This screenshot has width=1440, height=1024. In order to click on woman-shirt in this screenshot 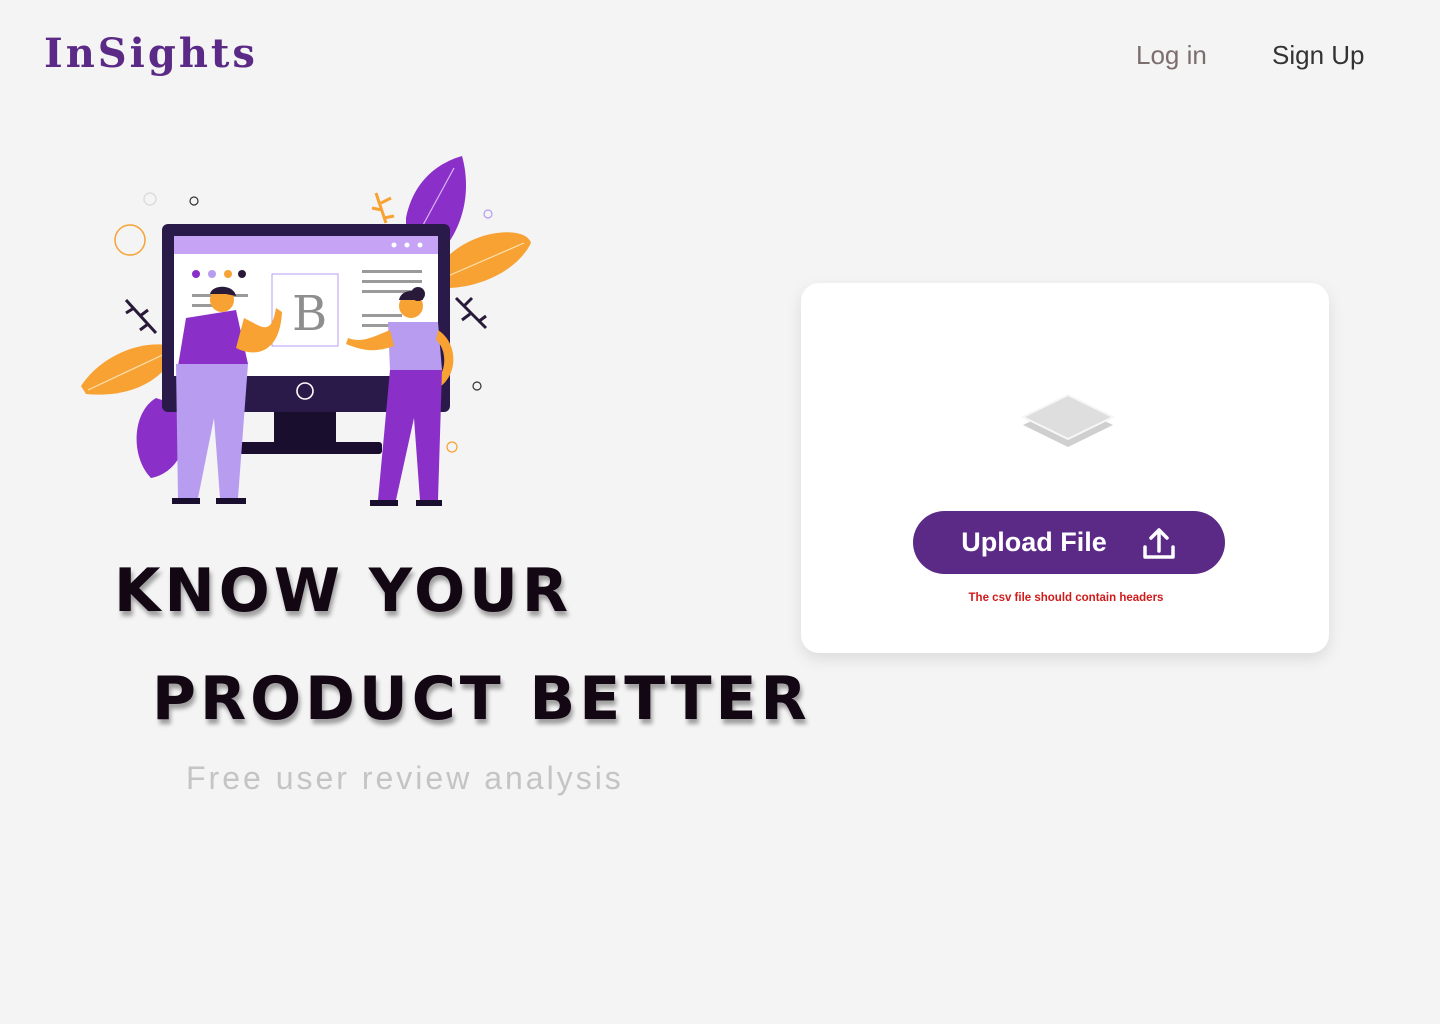, I will do `click(415, 346)`.